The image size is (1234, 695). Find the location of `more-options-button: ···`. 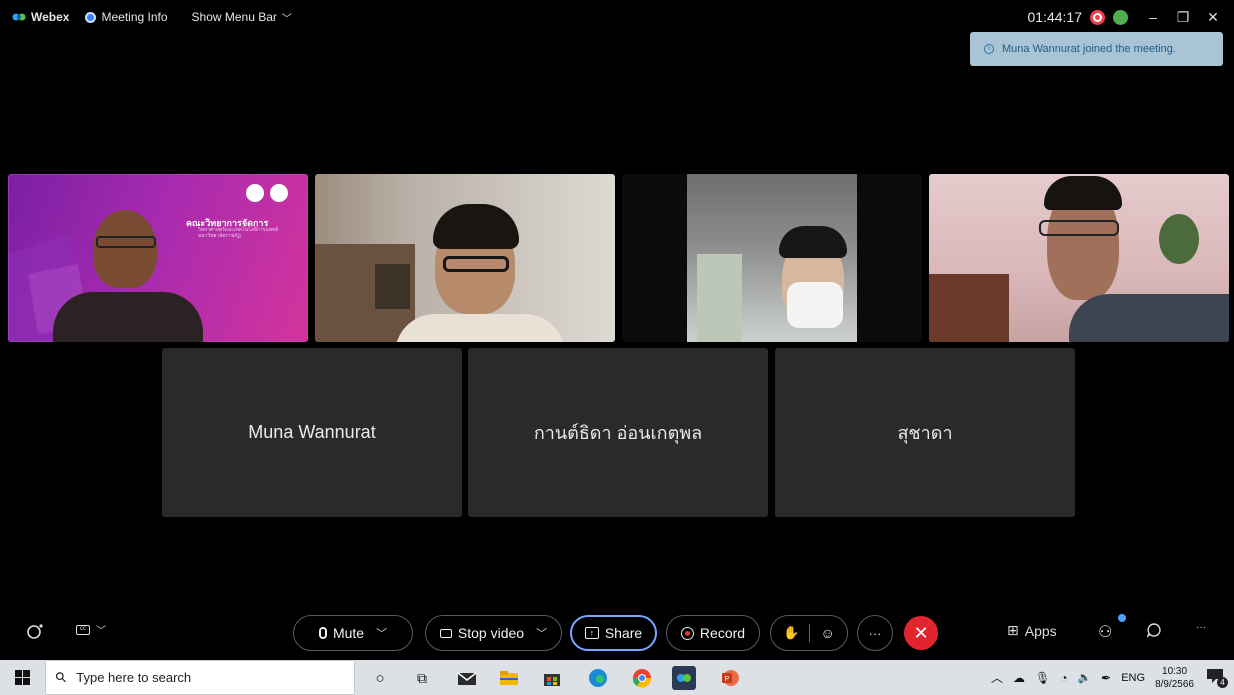

more-options-button: ··· is located at coordinates (875, 633).